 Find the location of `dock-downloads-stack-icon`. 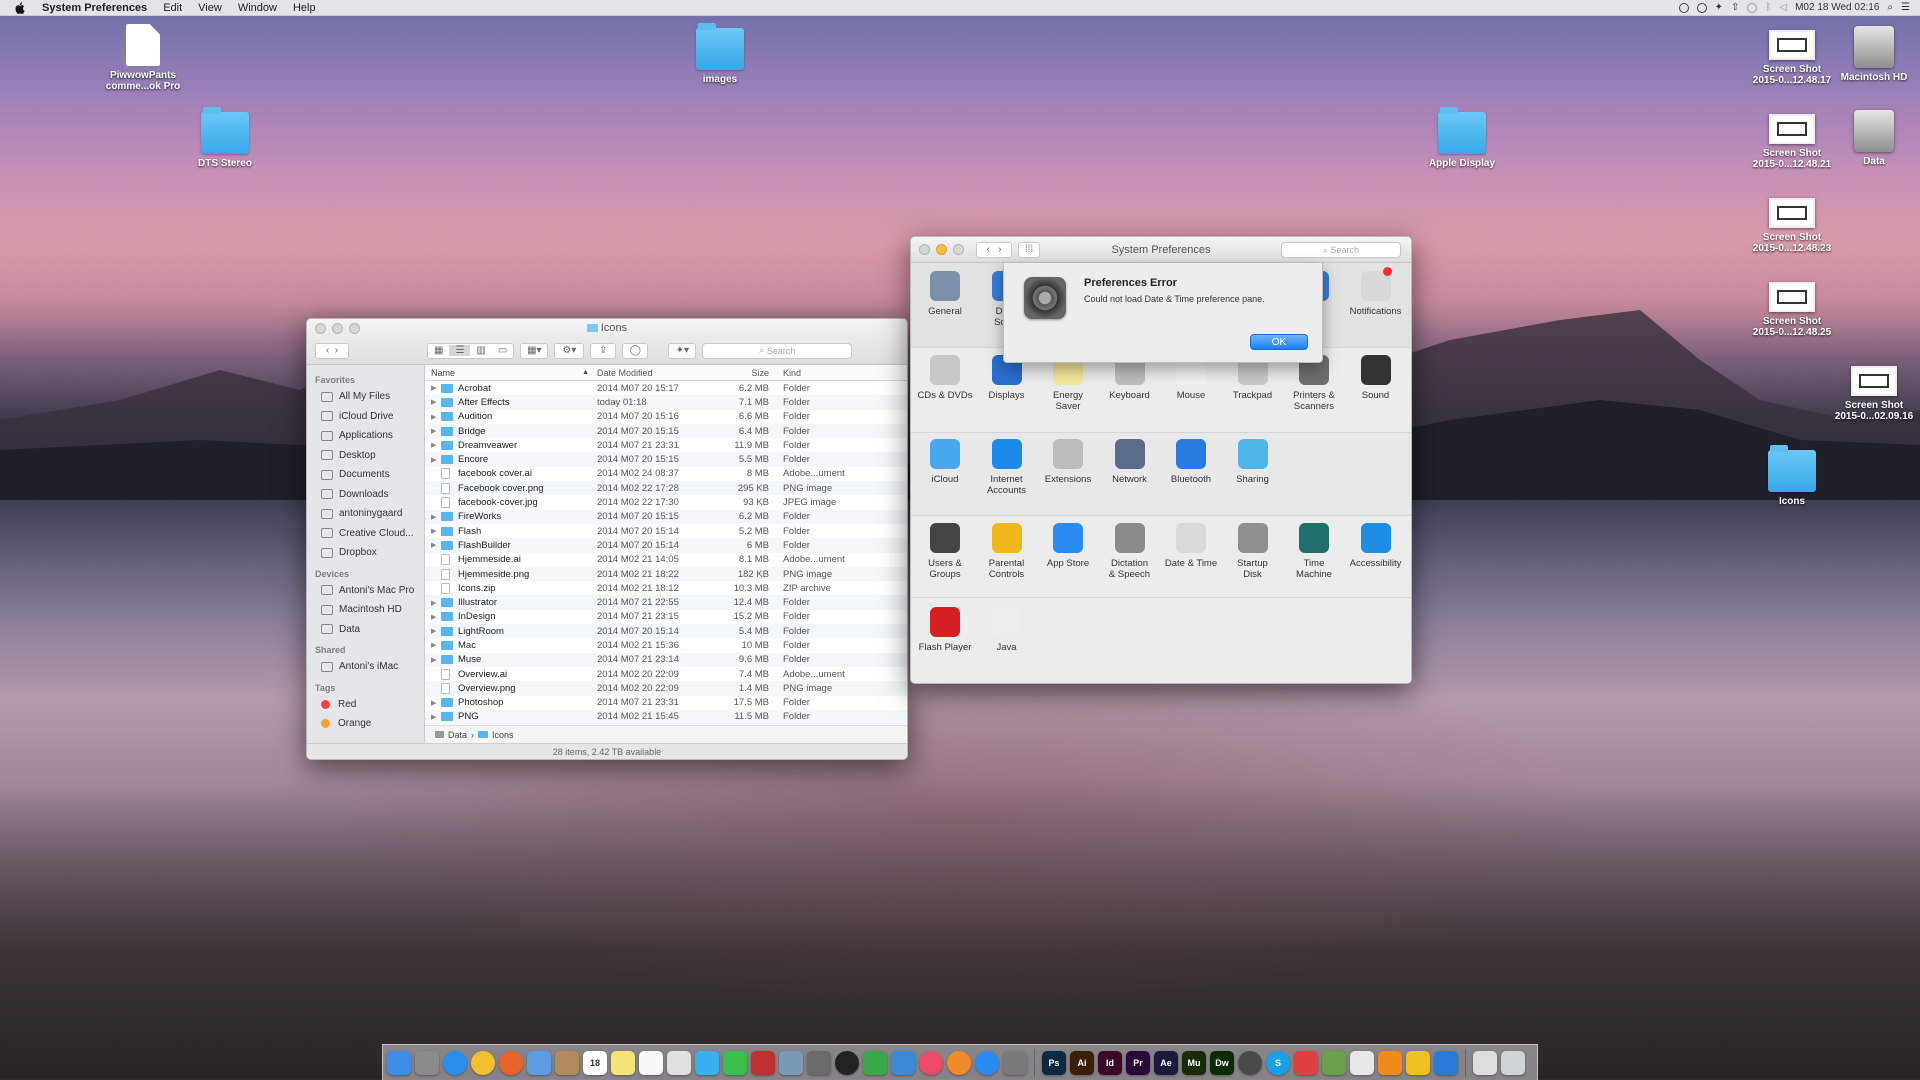

dock-downloads-stack-icon is located at coordinates (1485, 1062).